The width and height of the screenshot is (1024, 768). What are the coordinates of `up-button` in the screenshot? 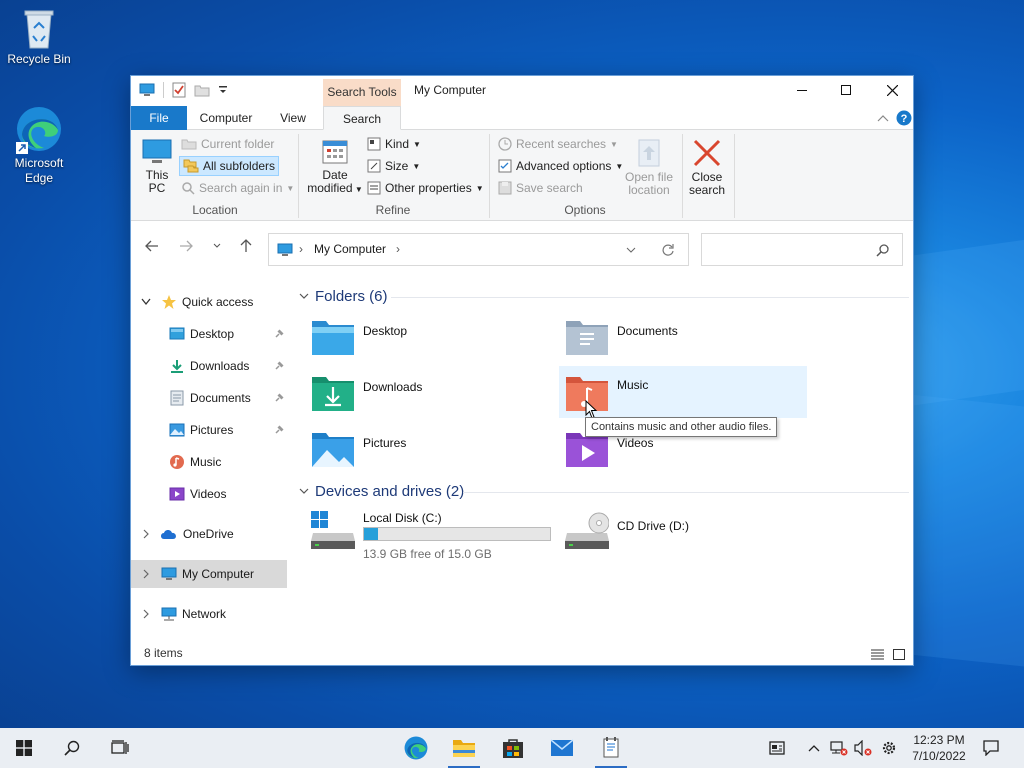 It's located at (246, 246).